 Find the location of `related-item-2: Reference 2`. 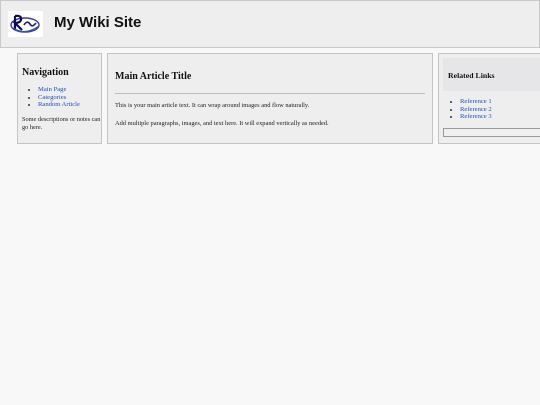

related-item-2: Reference 2 is located at coordinates (476, 110).